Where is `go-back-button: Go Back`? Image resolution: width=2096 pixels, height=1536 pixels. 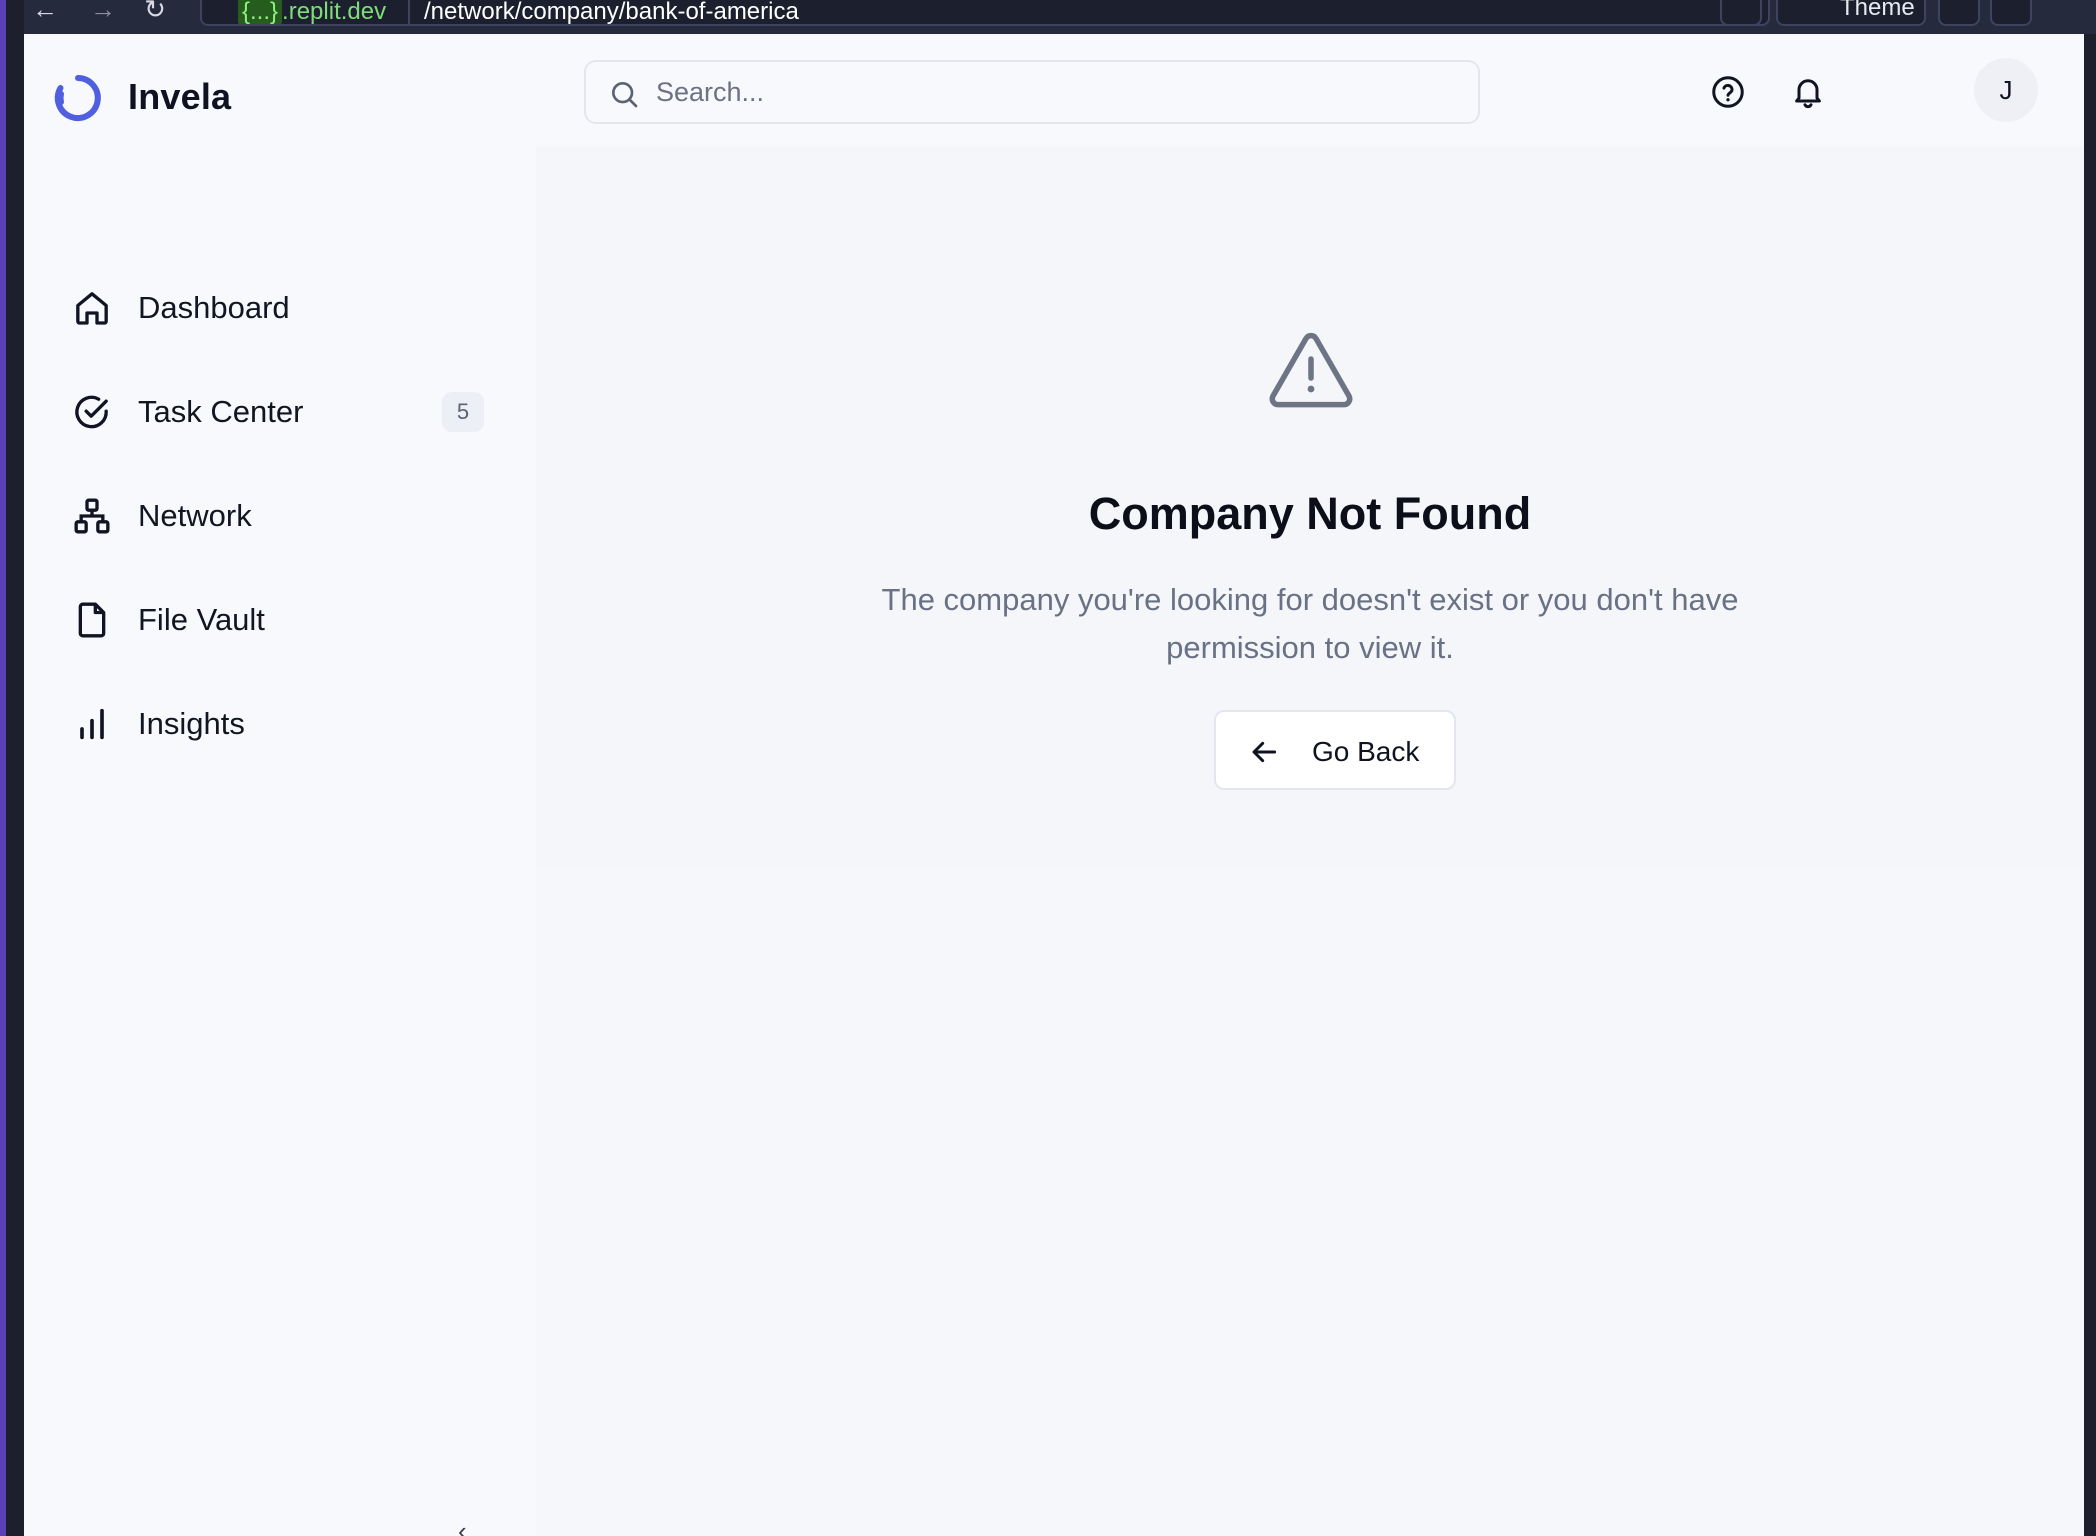
go-back-button: Go Back is located at coordinates (1335, 750).